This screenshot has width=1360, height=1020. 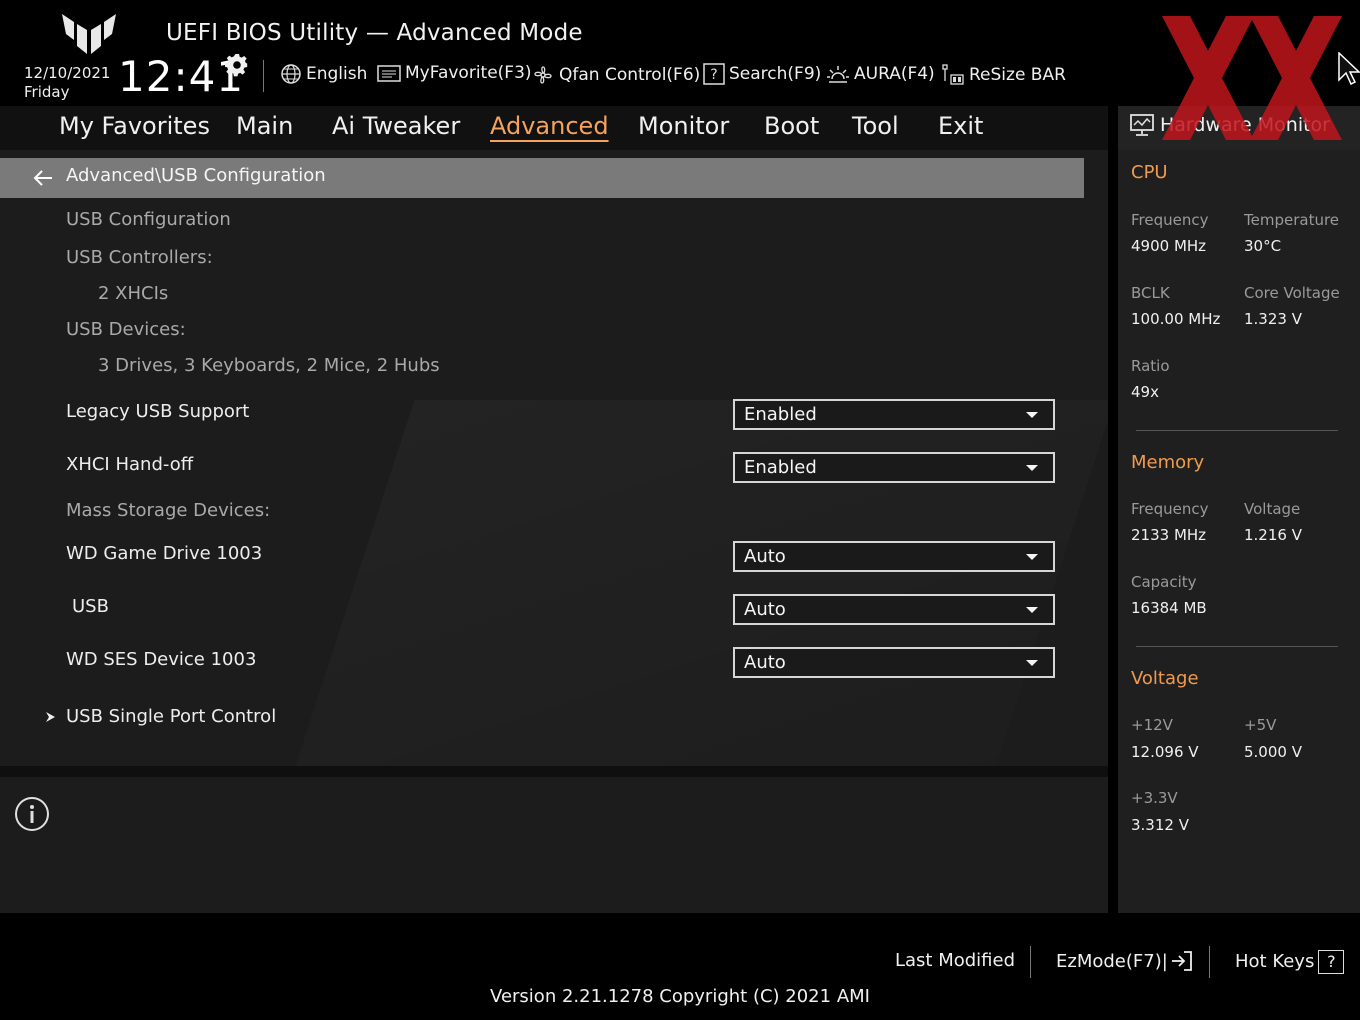 I want to click on fan-icon, so click(x=543, y=75).